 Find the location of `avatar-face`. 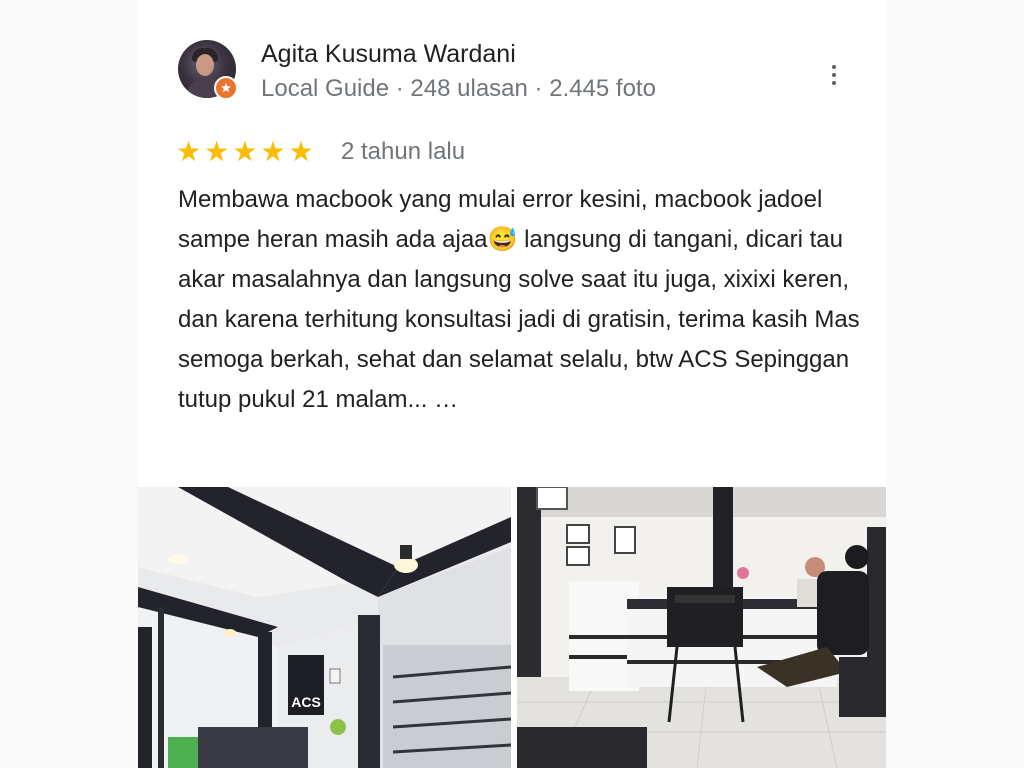

avatar-face is located at coordinates (205, 65).